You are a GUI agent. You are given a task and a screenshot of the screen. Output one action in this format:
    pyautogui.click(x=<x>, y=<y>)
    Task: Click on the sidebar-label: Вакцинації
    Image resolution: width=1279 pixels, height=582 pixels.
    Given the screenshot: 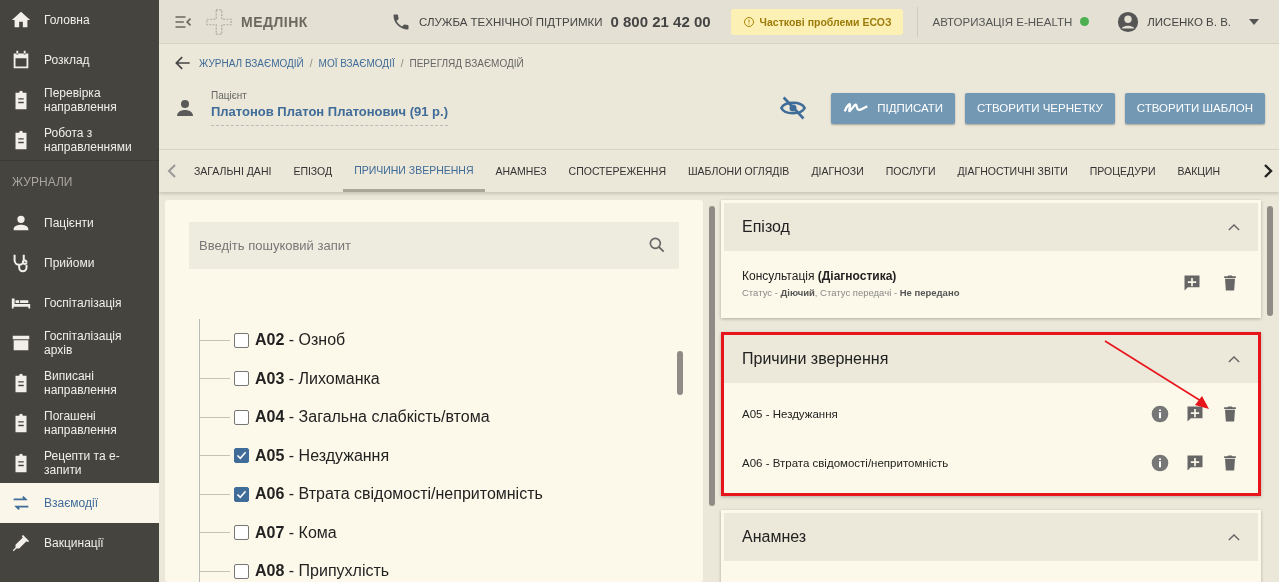 What is the action you would take?
    pyautogui.click(x=74, y=543)
    